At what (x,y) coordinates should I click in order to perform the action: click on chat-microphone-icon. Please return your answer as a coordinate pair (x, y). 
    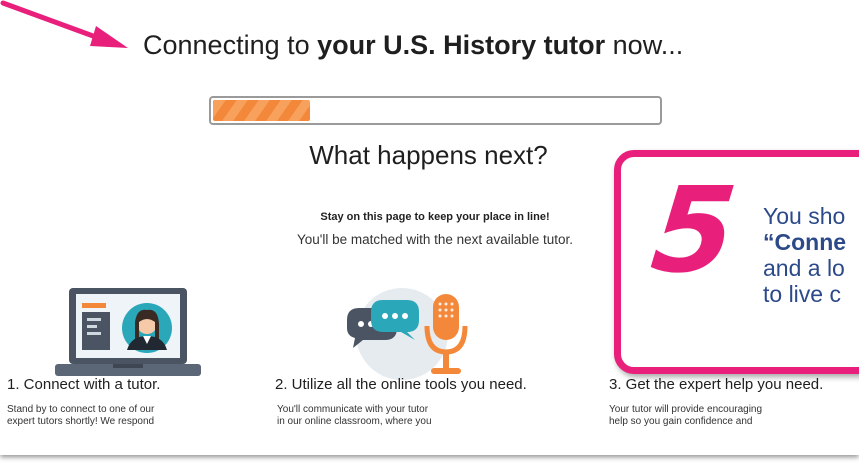
    Looking at the image, I should click on (407, 334).